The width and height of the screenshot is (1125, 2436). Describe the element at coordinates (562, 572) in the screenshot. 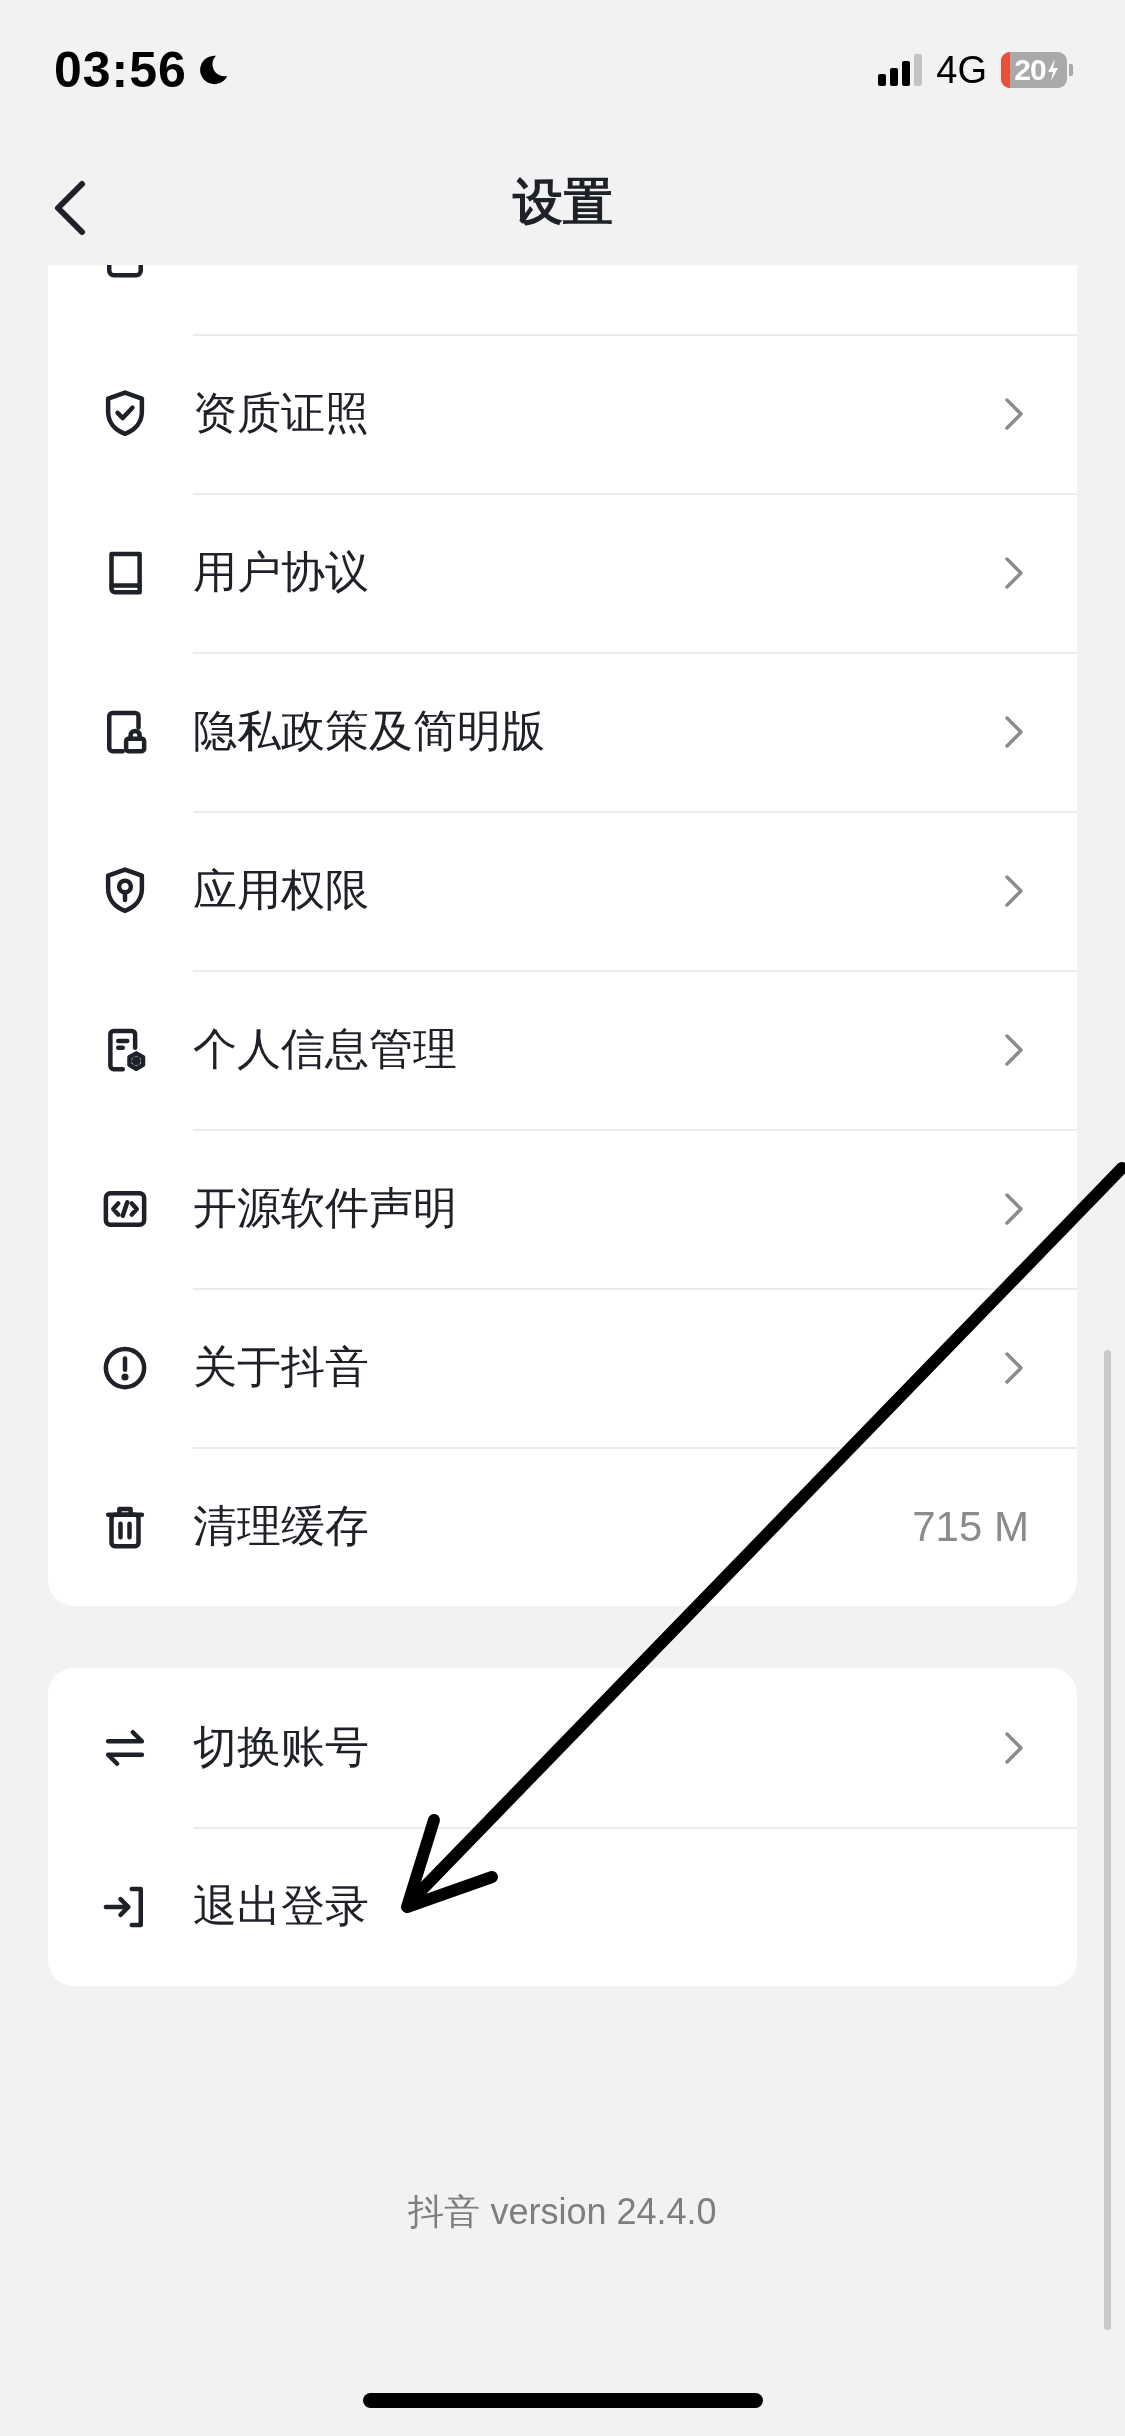

I see `settings-row: 用户协议` at that location.